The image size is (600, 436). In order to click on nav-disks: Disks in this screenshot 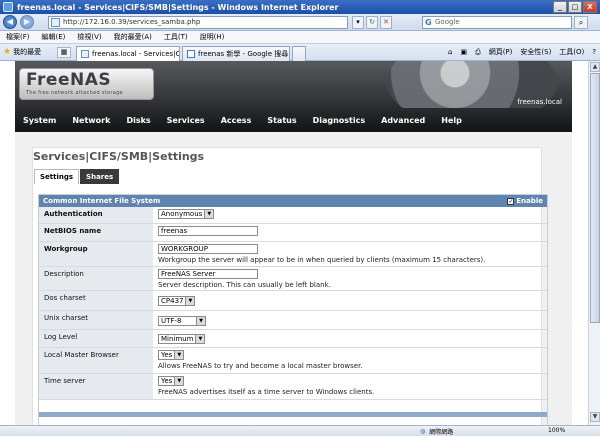, I will do `click(138, 120)`.